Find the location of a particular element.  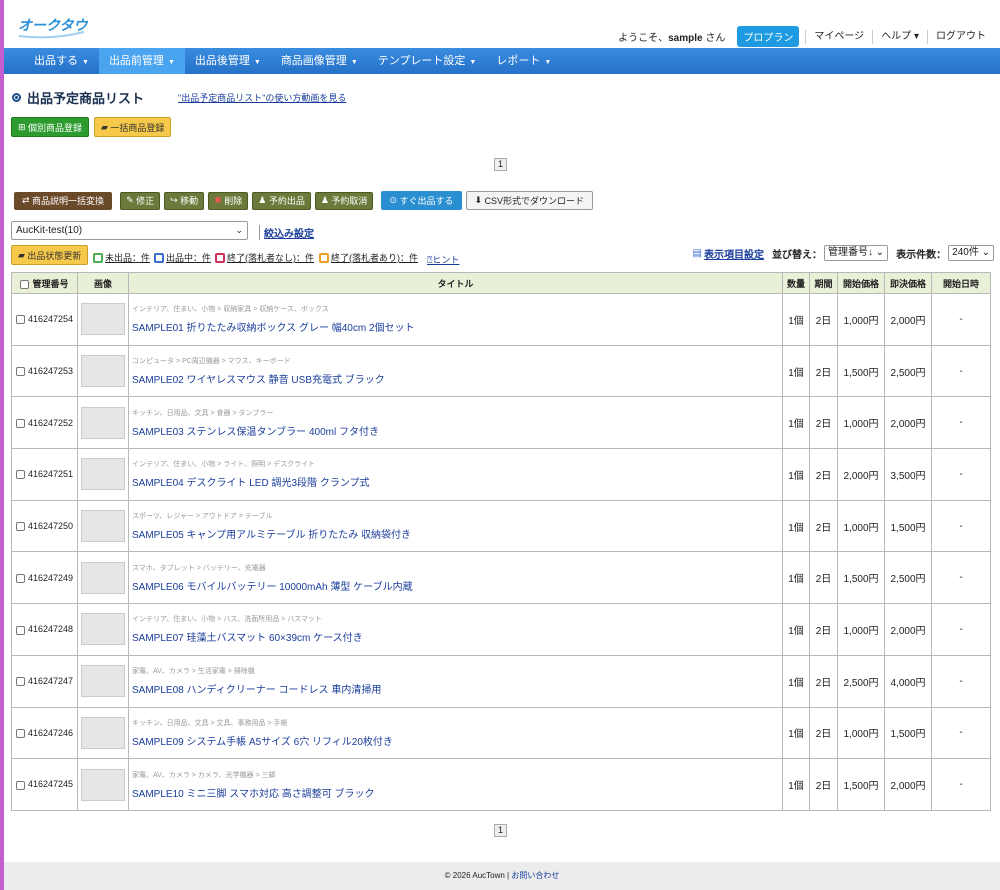

nav-item-pre-listing: 出品前管理 ▼ is located at coordinates (141, 61).